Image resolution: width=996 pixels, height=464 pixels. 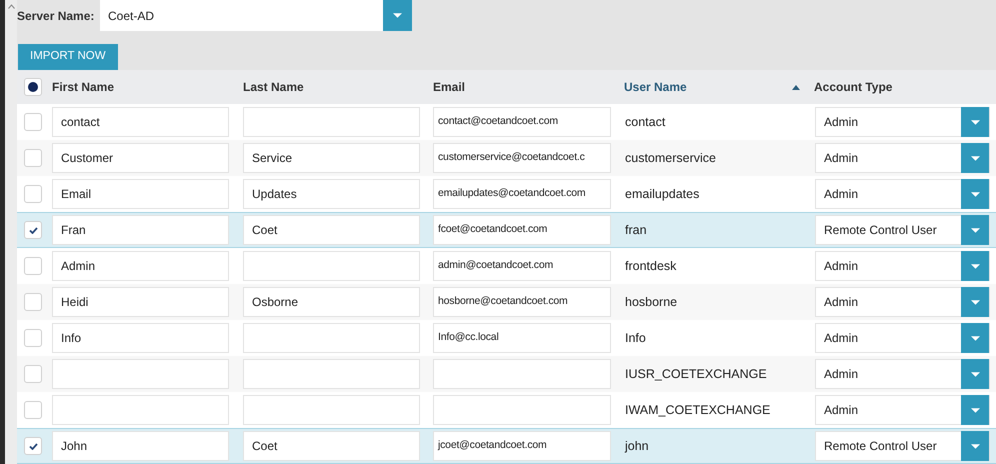 I want to click on table-row: IUSR_COETEXCHANGE Admin, so click(x=506, y=374).